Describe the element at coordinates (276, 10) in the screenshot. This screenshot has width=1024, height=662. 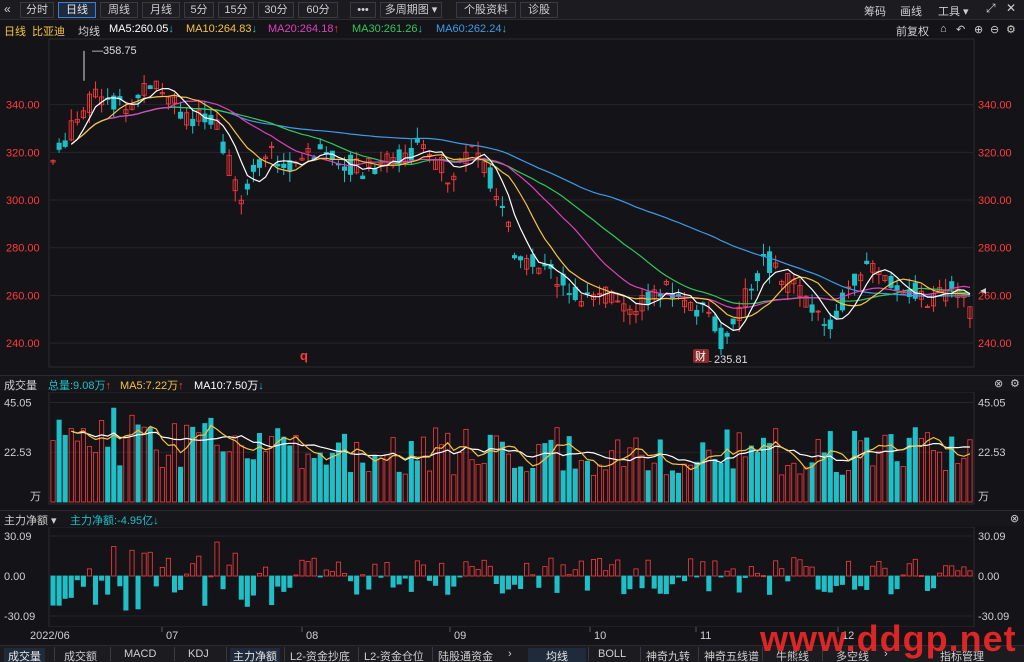
I see `tab-30min: 30分` at that location.